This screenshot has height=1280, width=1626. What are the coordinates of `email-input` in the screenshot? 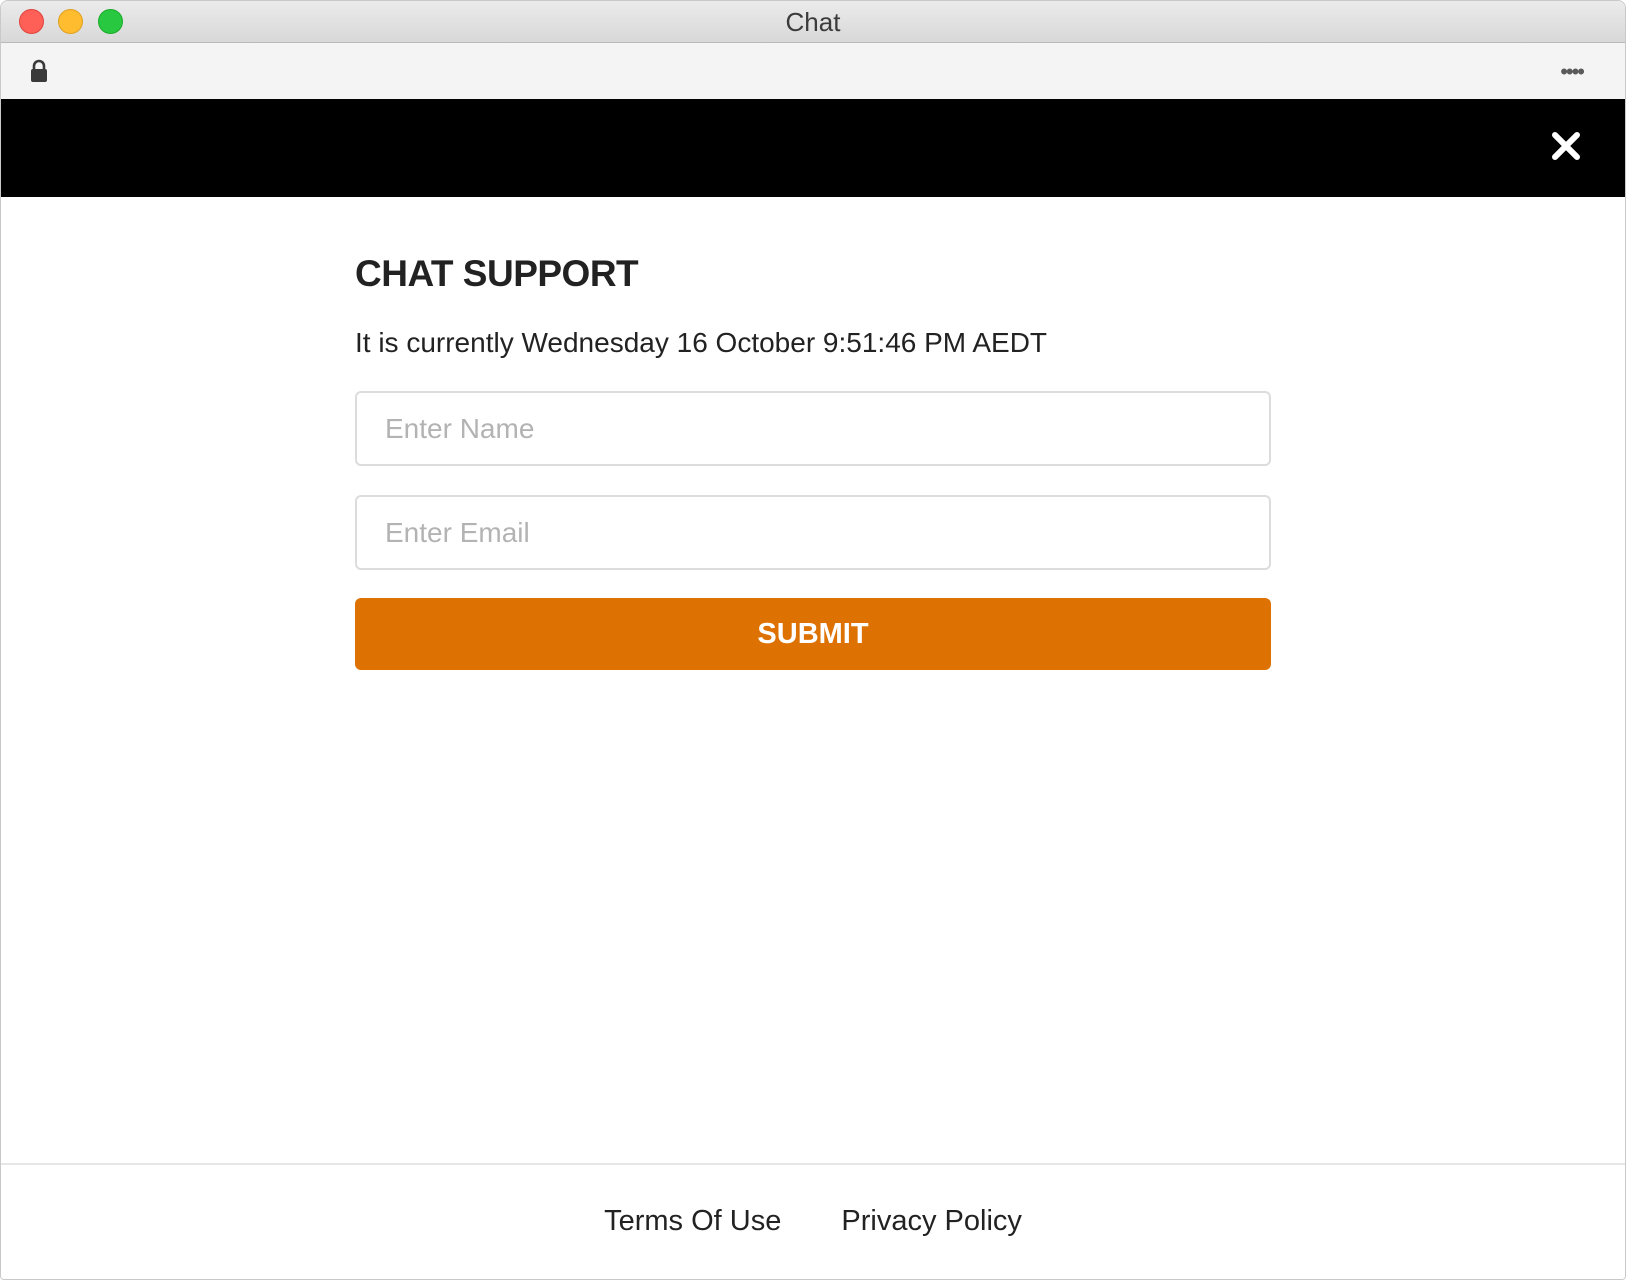 It's located at (813, 532).